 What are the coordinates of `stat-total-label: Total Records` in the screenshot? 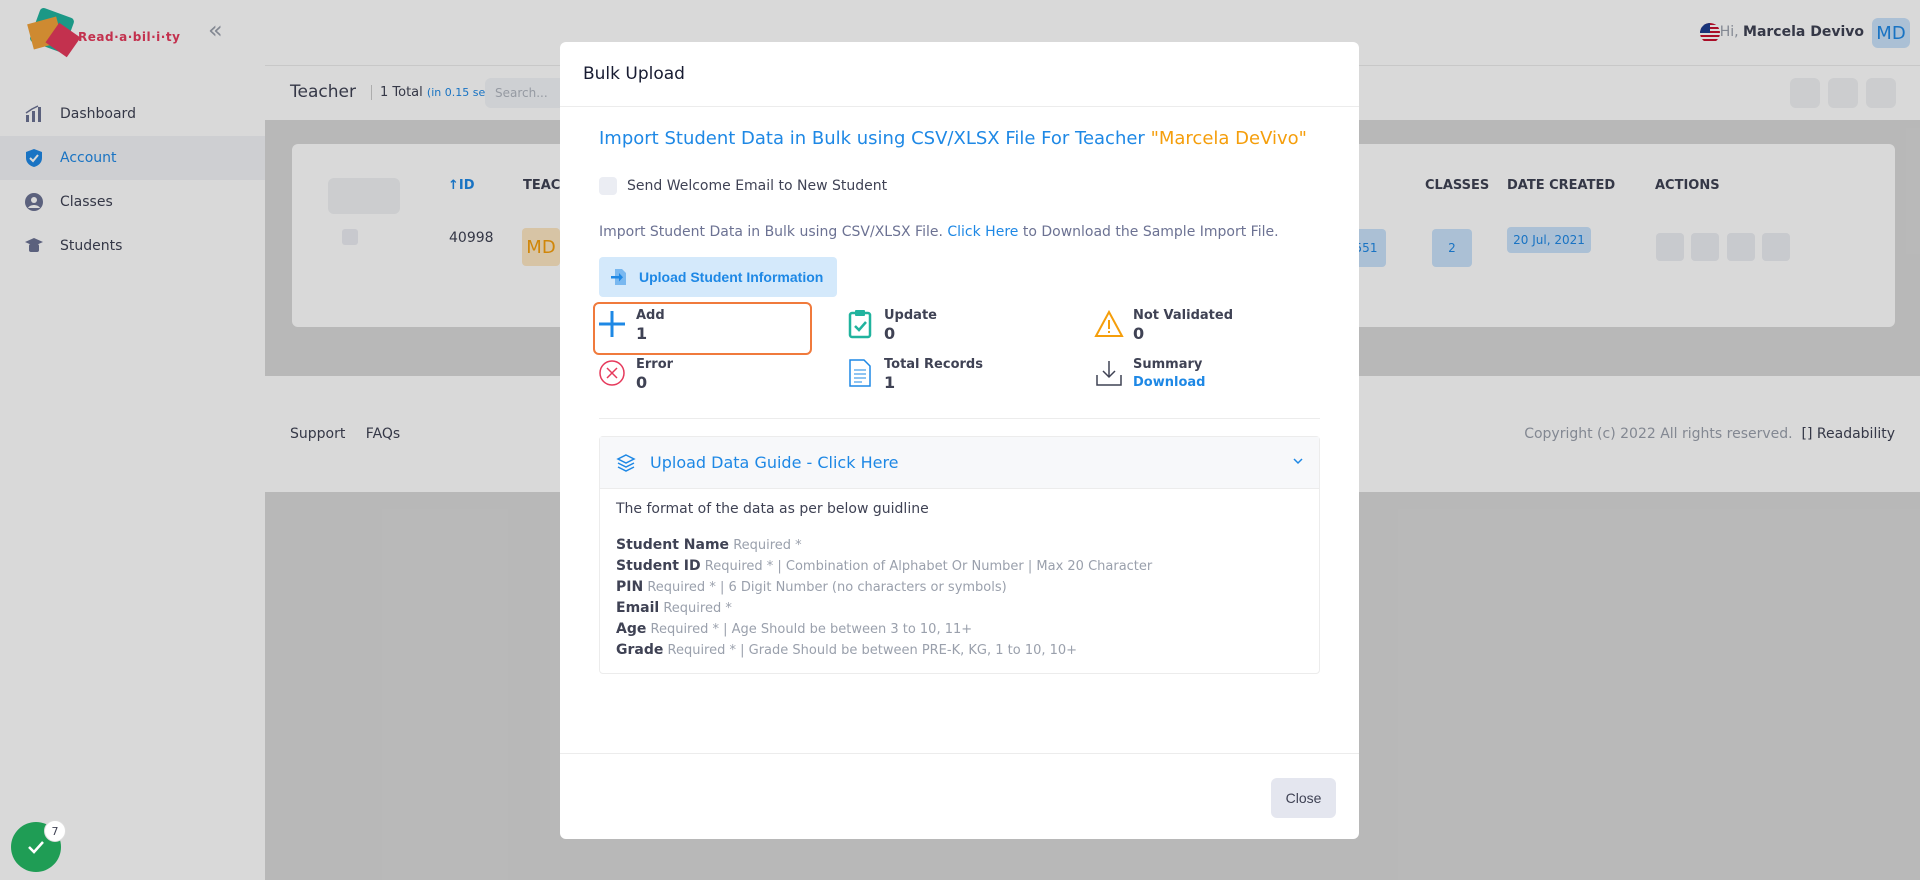 It's located at (933, 364).